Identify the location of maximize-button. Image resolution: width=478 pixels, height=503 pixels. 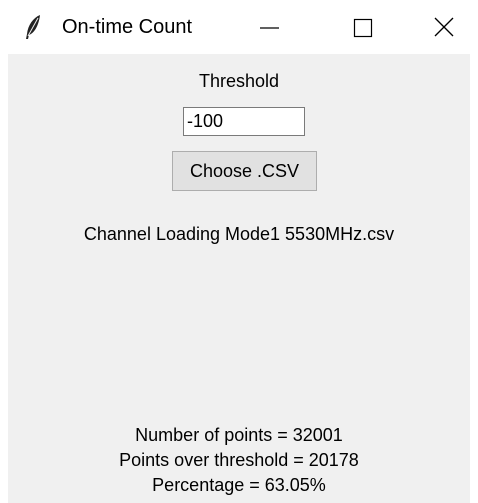
(364, 27).